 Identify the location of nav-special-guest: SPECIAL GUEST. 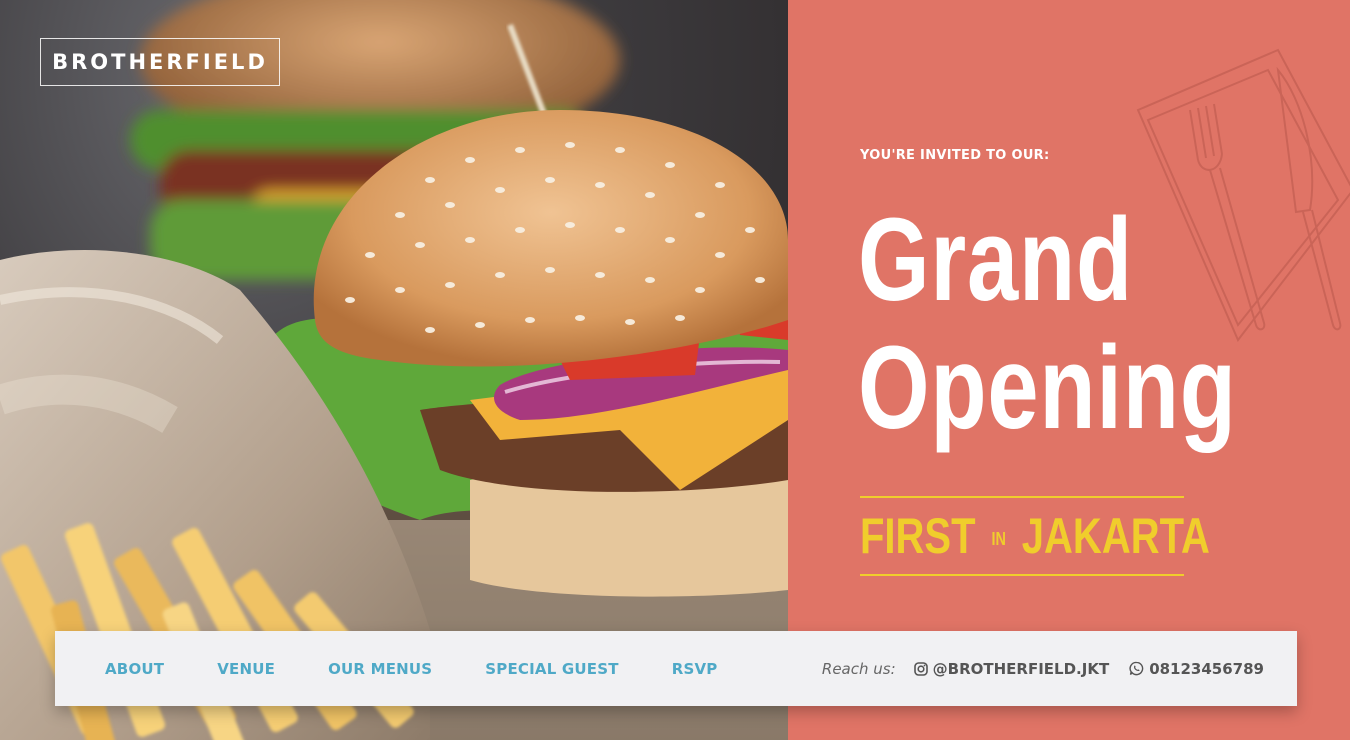
(551, 669).